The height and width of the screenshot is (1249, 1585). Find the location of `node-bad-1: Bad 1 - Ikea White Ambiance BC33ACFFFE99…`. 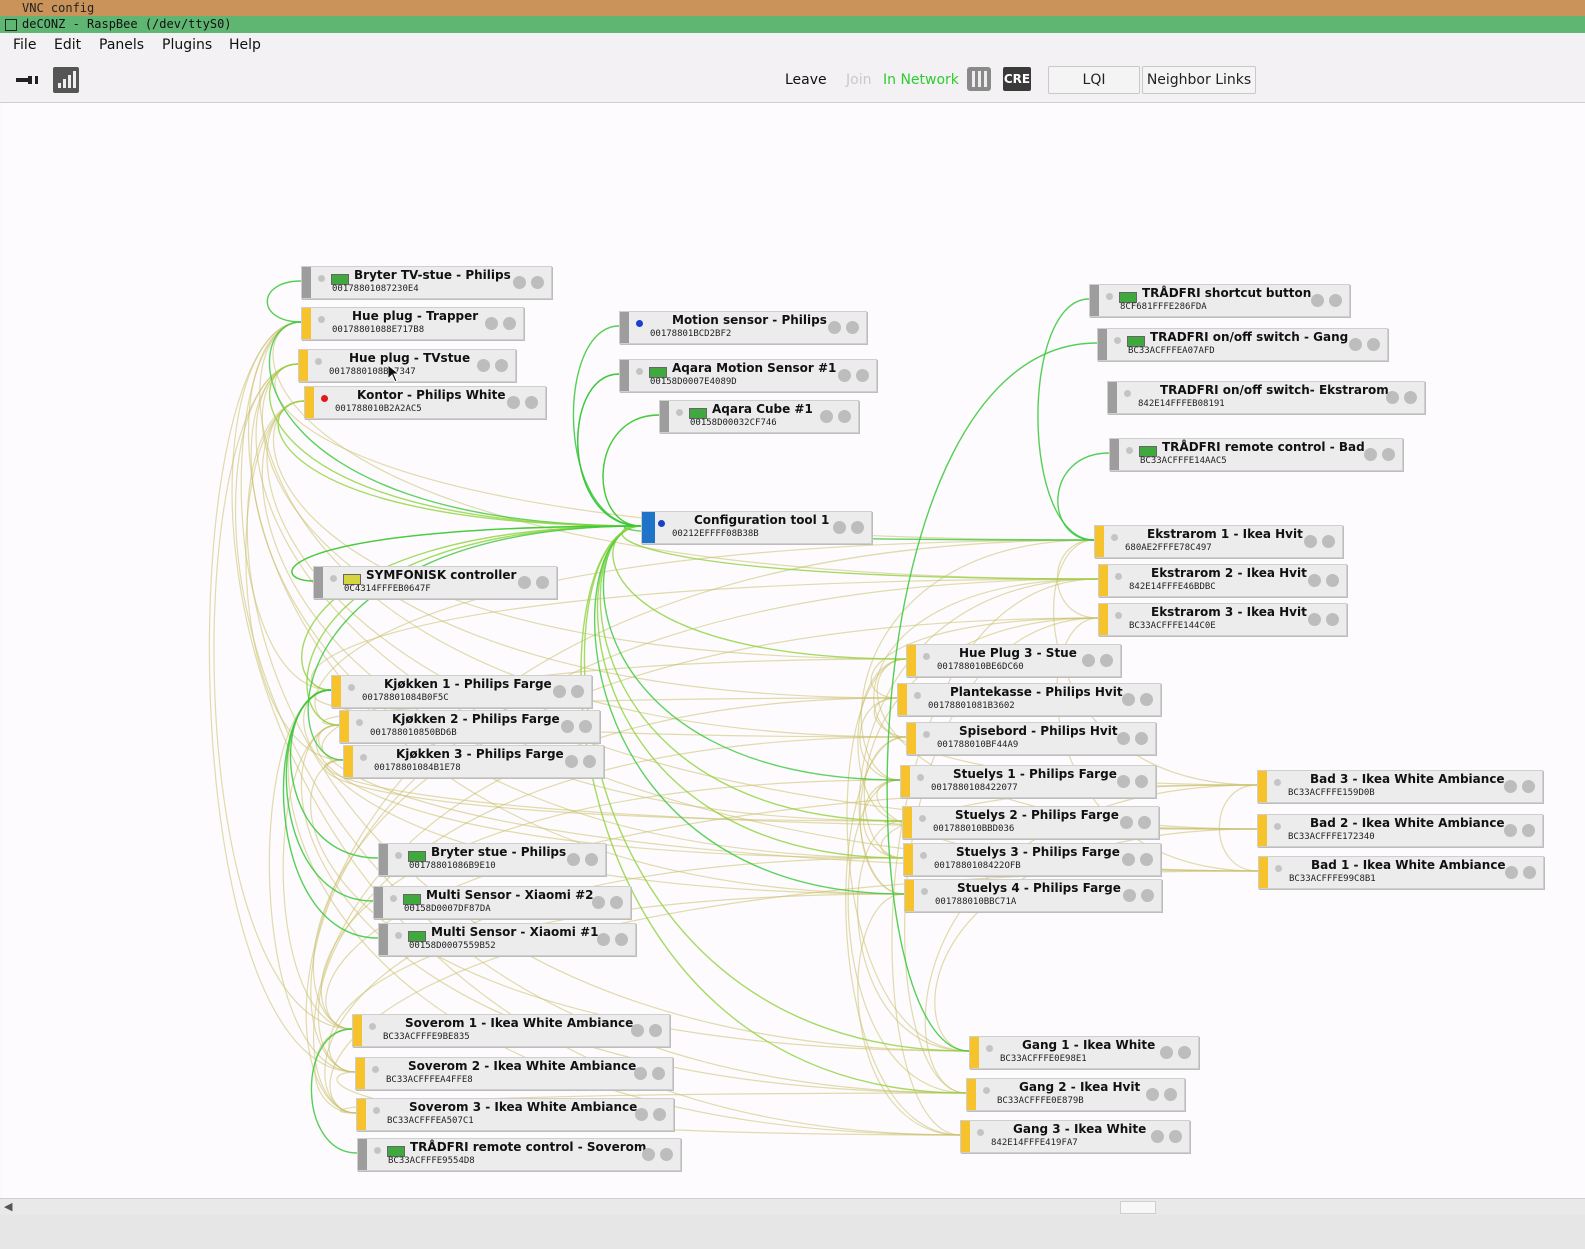

node-bad-1: Bad 1 - Ikea White Ambiance BC33ACFFFE99… is located at coordinates (1401, 872).